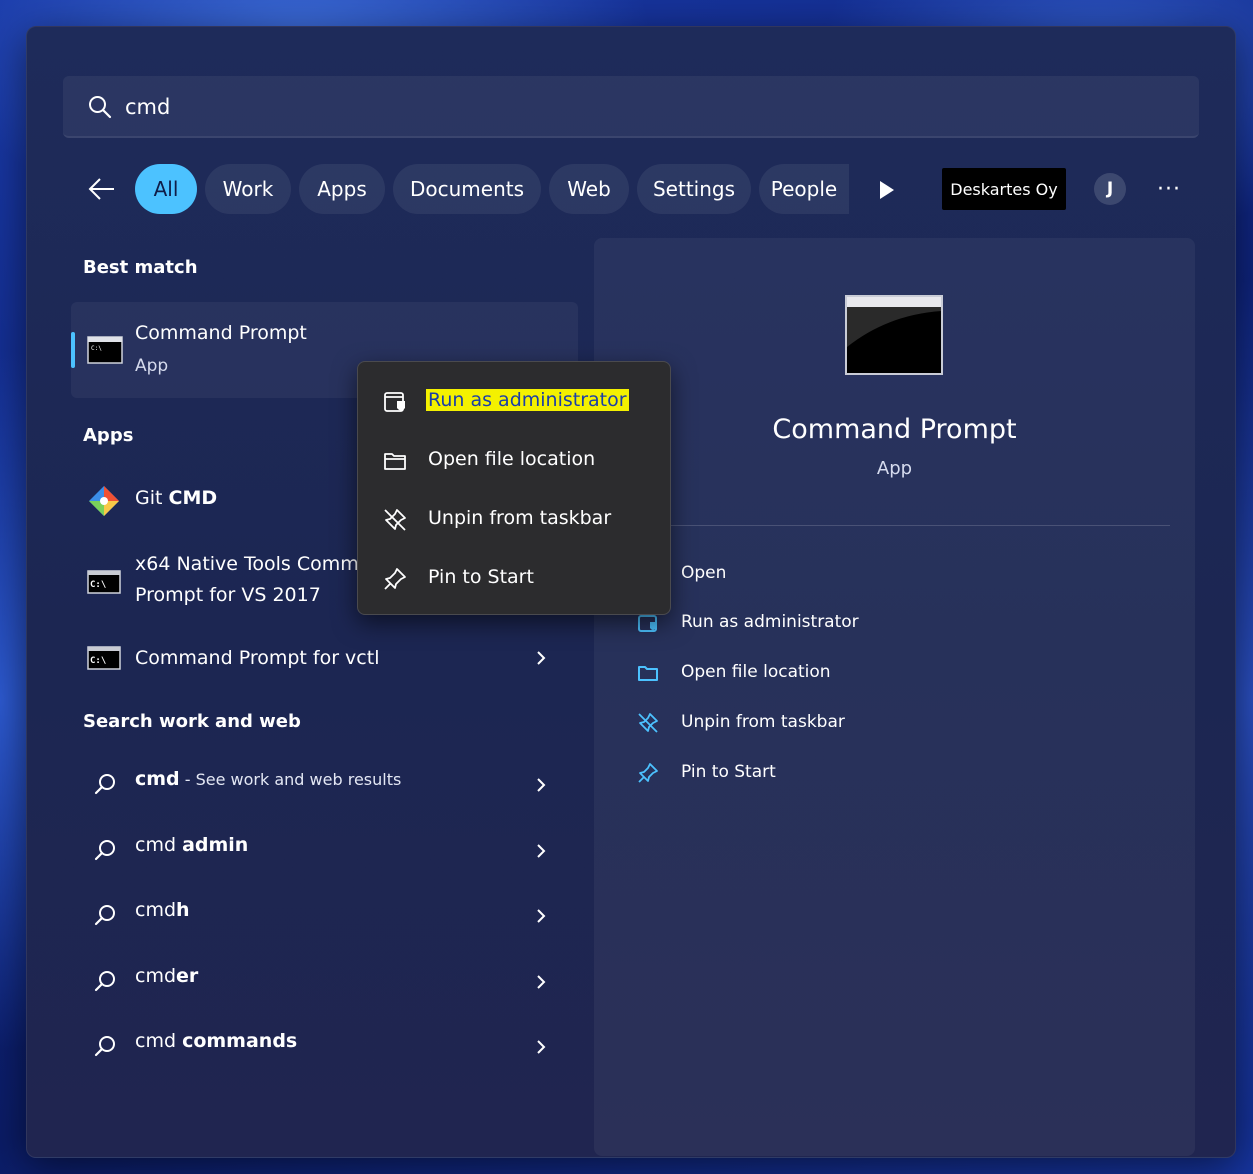 The width and height of the screenshot is (1253, 1174). What do you see at coordinates (770, 622) in the screenshot?
I see `preview-action-label: Run as administrator` at bounding box center [770, 622].